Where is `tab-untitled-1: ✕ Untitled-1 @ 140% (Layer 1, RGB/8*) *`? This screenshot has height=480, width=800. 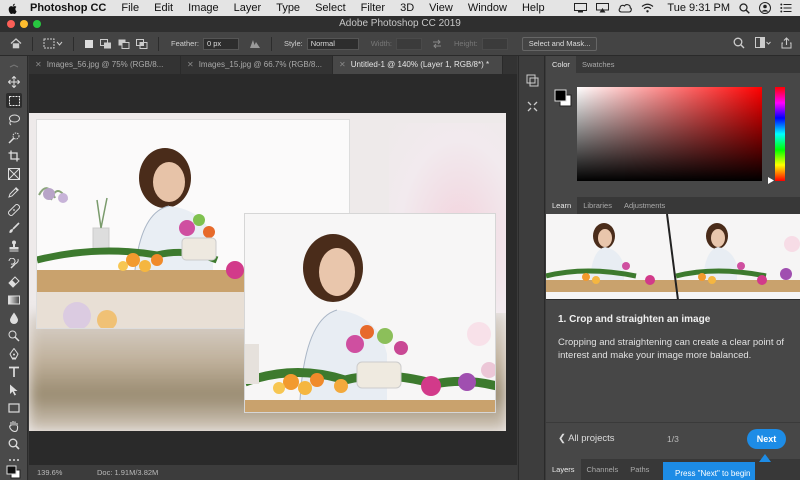 tab-untitled-1: ✕ Untitled-1 @ 140% (Layer 1, RGB/8*) * is located at coordinates (418, 65).